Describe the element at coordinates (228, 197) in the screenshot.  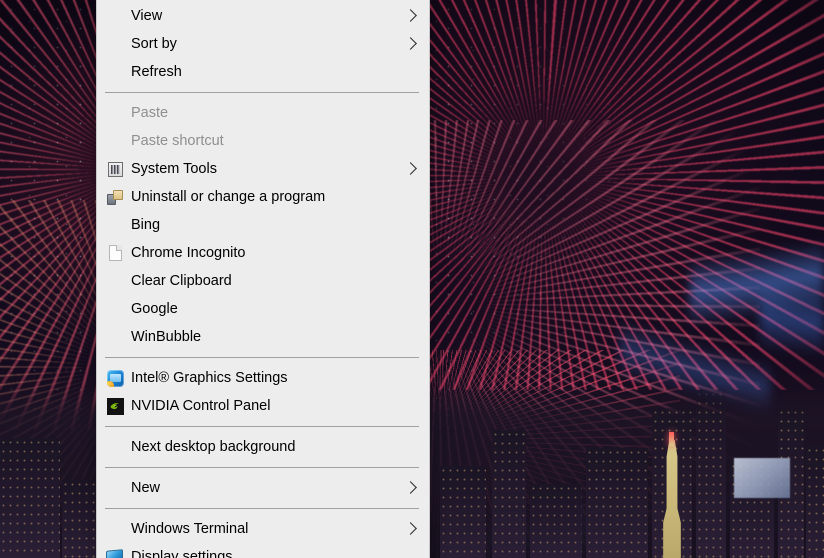
I see `menu-item-label: Uninstall or change a program` at that location.